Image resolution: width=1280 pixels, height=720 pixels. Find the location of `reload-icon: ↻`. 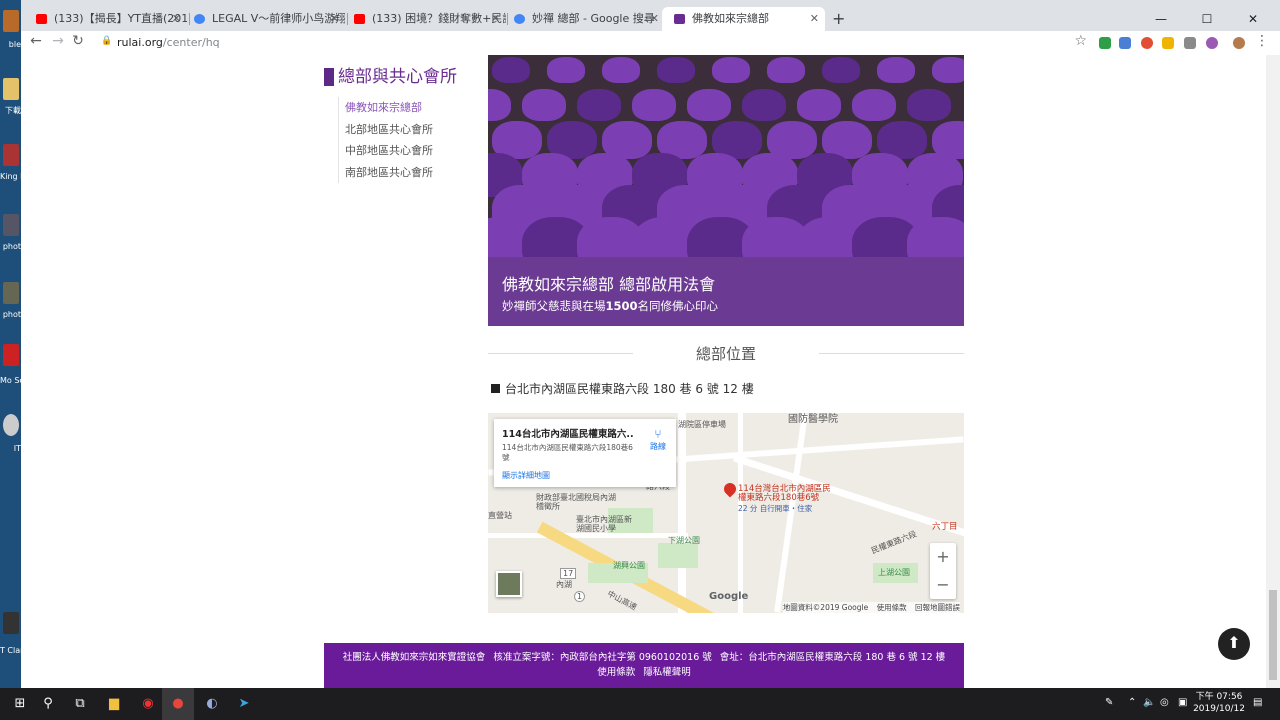

reload-icon: ↻ is located at coordinates (78, 41).